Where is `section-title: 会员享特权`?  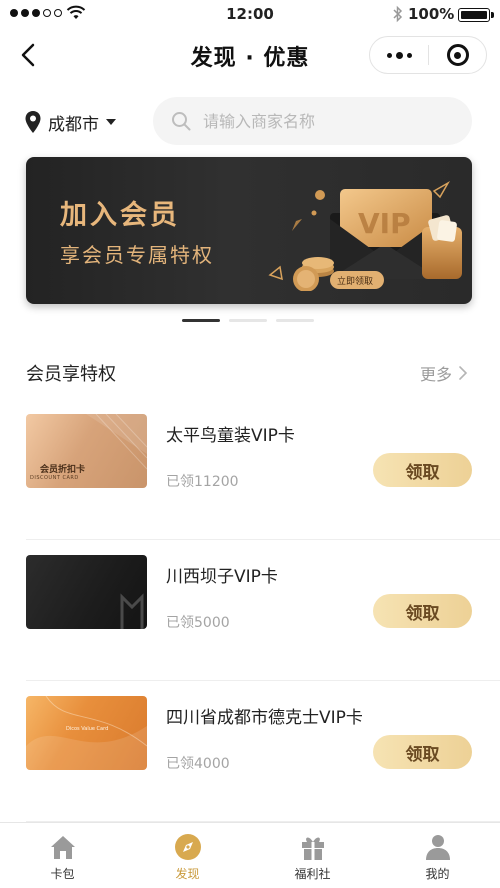
section-title: 会员享特权 is located at coordinates (71, 374).